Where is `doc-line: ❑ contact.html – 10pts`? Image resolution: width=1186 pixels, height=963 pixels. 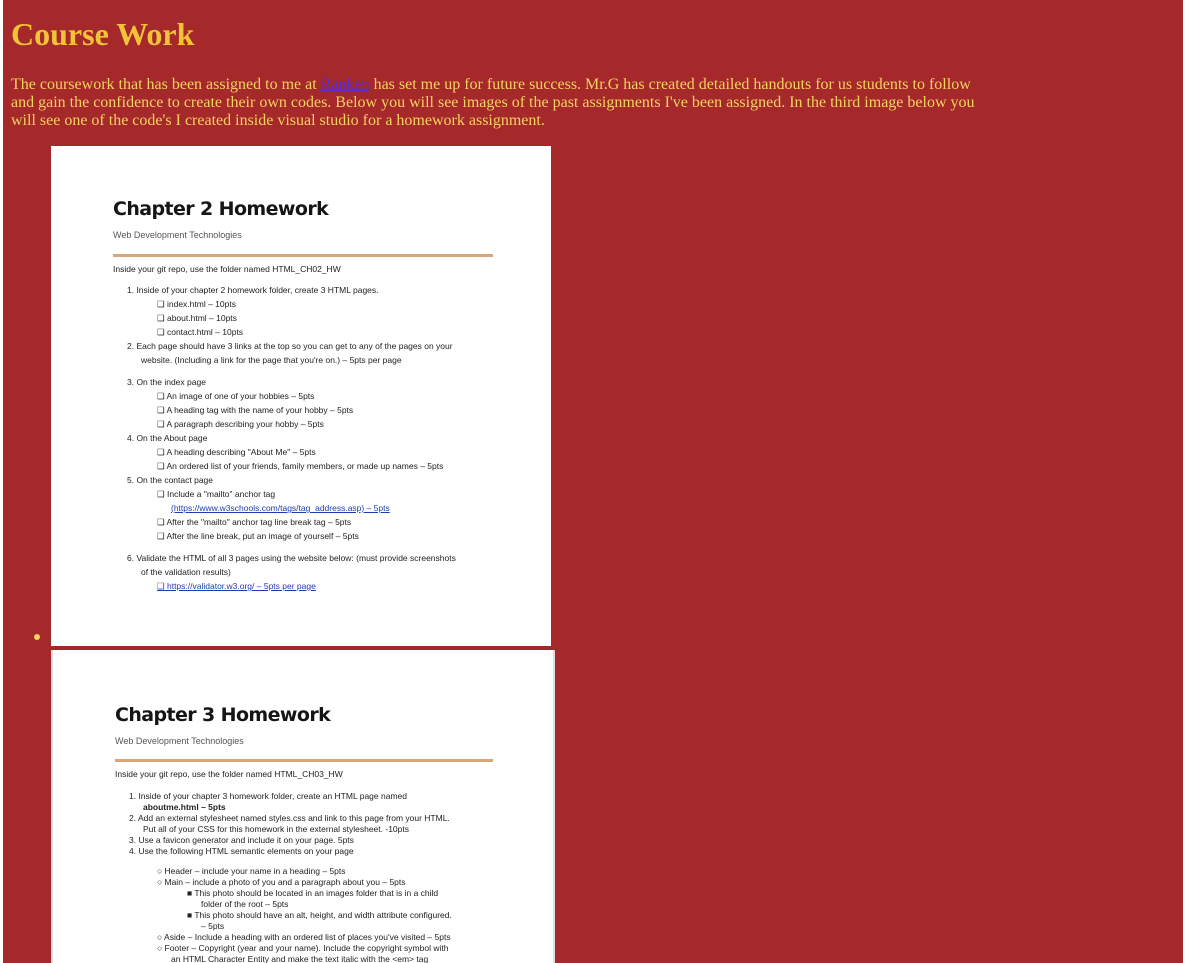 doc-line: ❑ contact.html – 10pts is located at coordinates (200, 332).